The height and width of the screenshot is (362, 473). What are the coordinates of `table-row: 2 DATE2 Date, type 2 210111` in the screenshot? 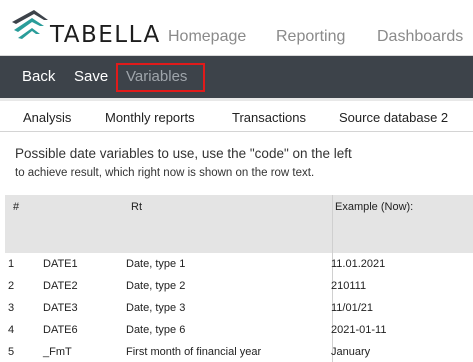 It's located at (239, 286).